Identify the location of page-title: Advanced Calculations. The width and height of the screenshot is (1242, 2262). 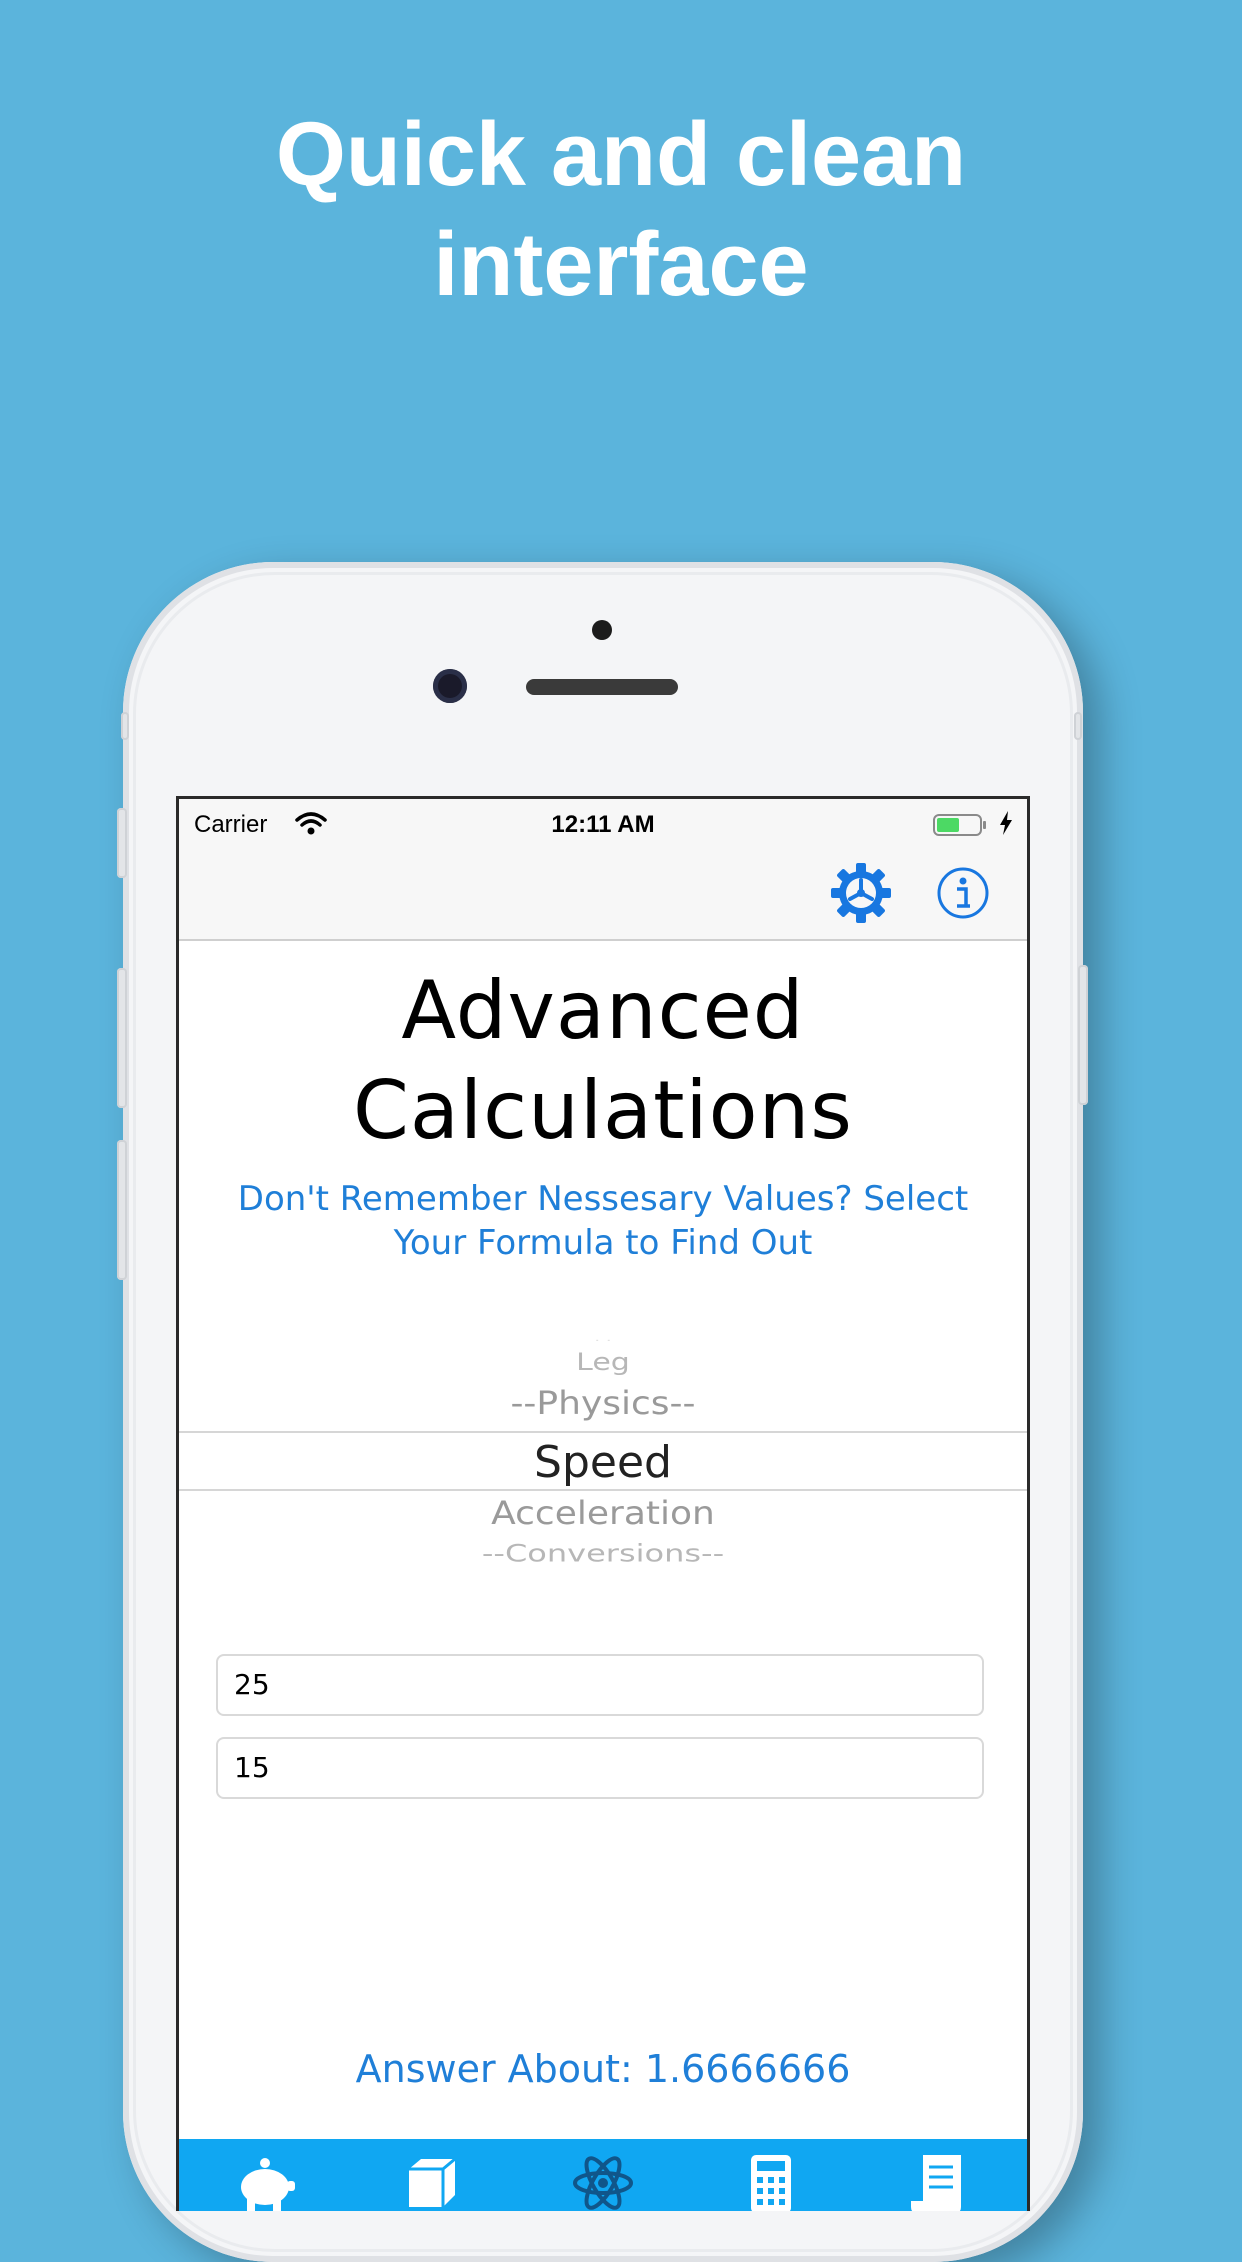
(603, 1061).